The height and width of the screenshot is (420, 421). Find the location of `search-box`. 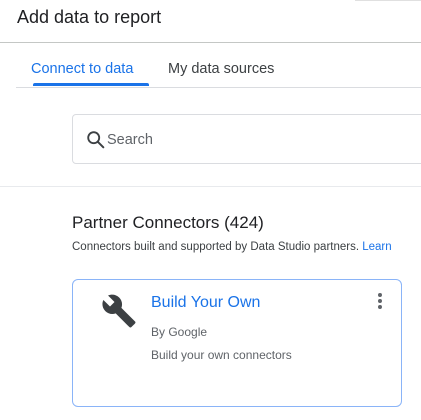

search-box is located at coordinates (246, 139).